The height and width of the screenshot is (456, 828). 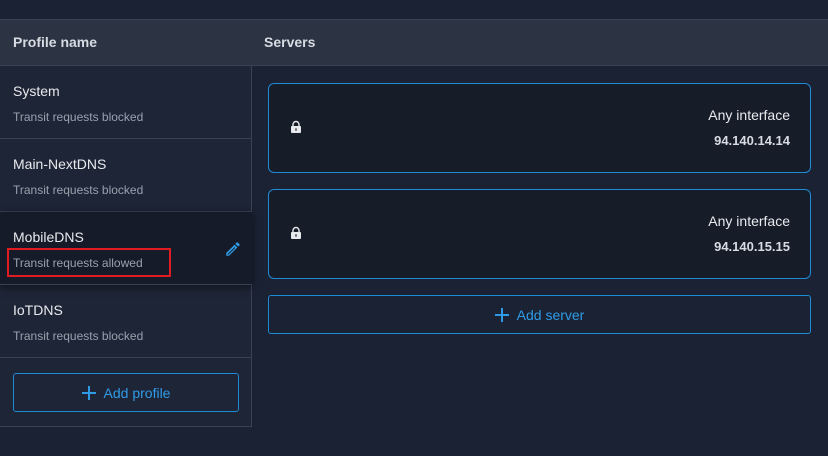 What do you see at coordinates (752, 246) in the screenshot?
I see `server-ip: 94.140.15.15` at bounding box center [752, 246].